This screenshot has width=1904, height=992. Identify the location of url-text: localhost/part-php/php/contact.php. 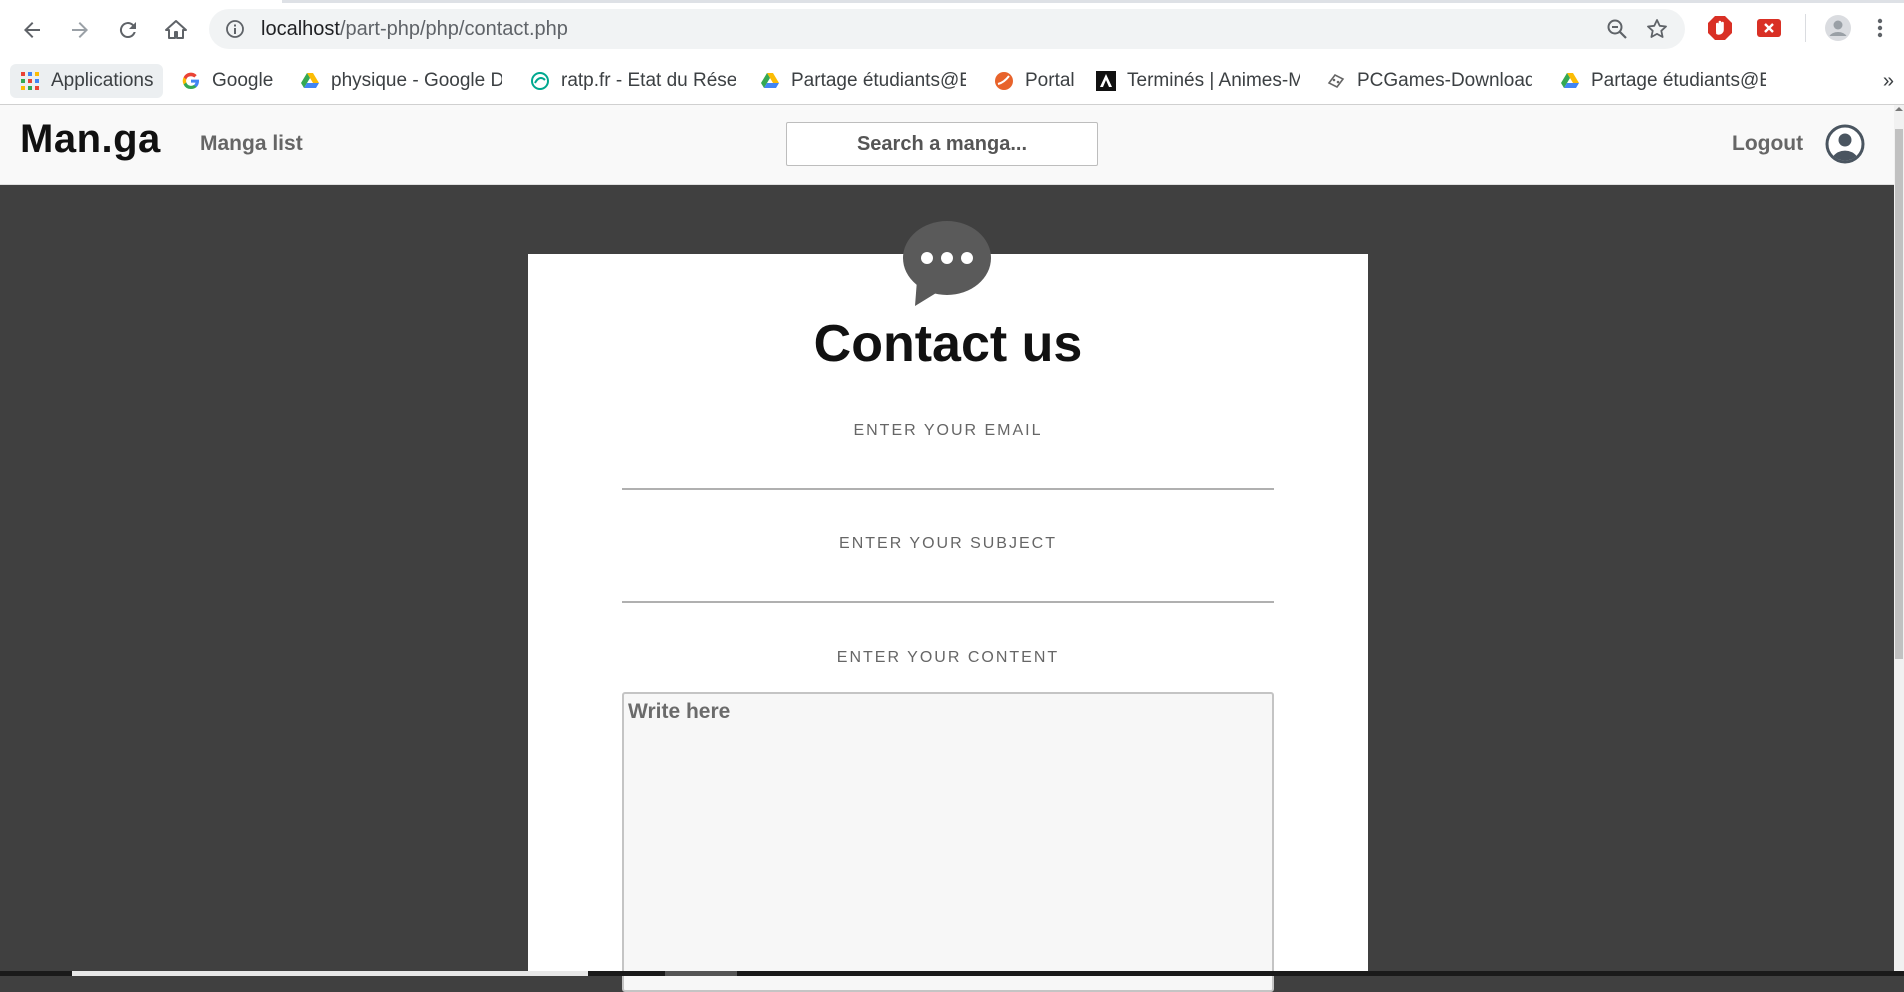
(414, 29).